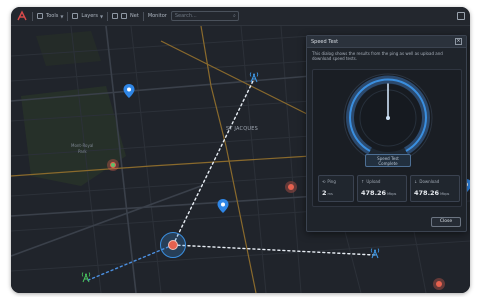 The image size is (479, 297). Describe the element at coordinates (22, 16) in the screenshot. I see `app-logo-icon` at that location.